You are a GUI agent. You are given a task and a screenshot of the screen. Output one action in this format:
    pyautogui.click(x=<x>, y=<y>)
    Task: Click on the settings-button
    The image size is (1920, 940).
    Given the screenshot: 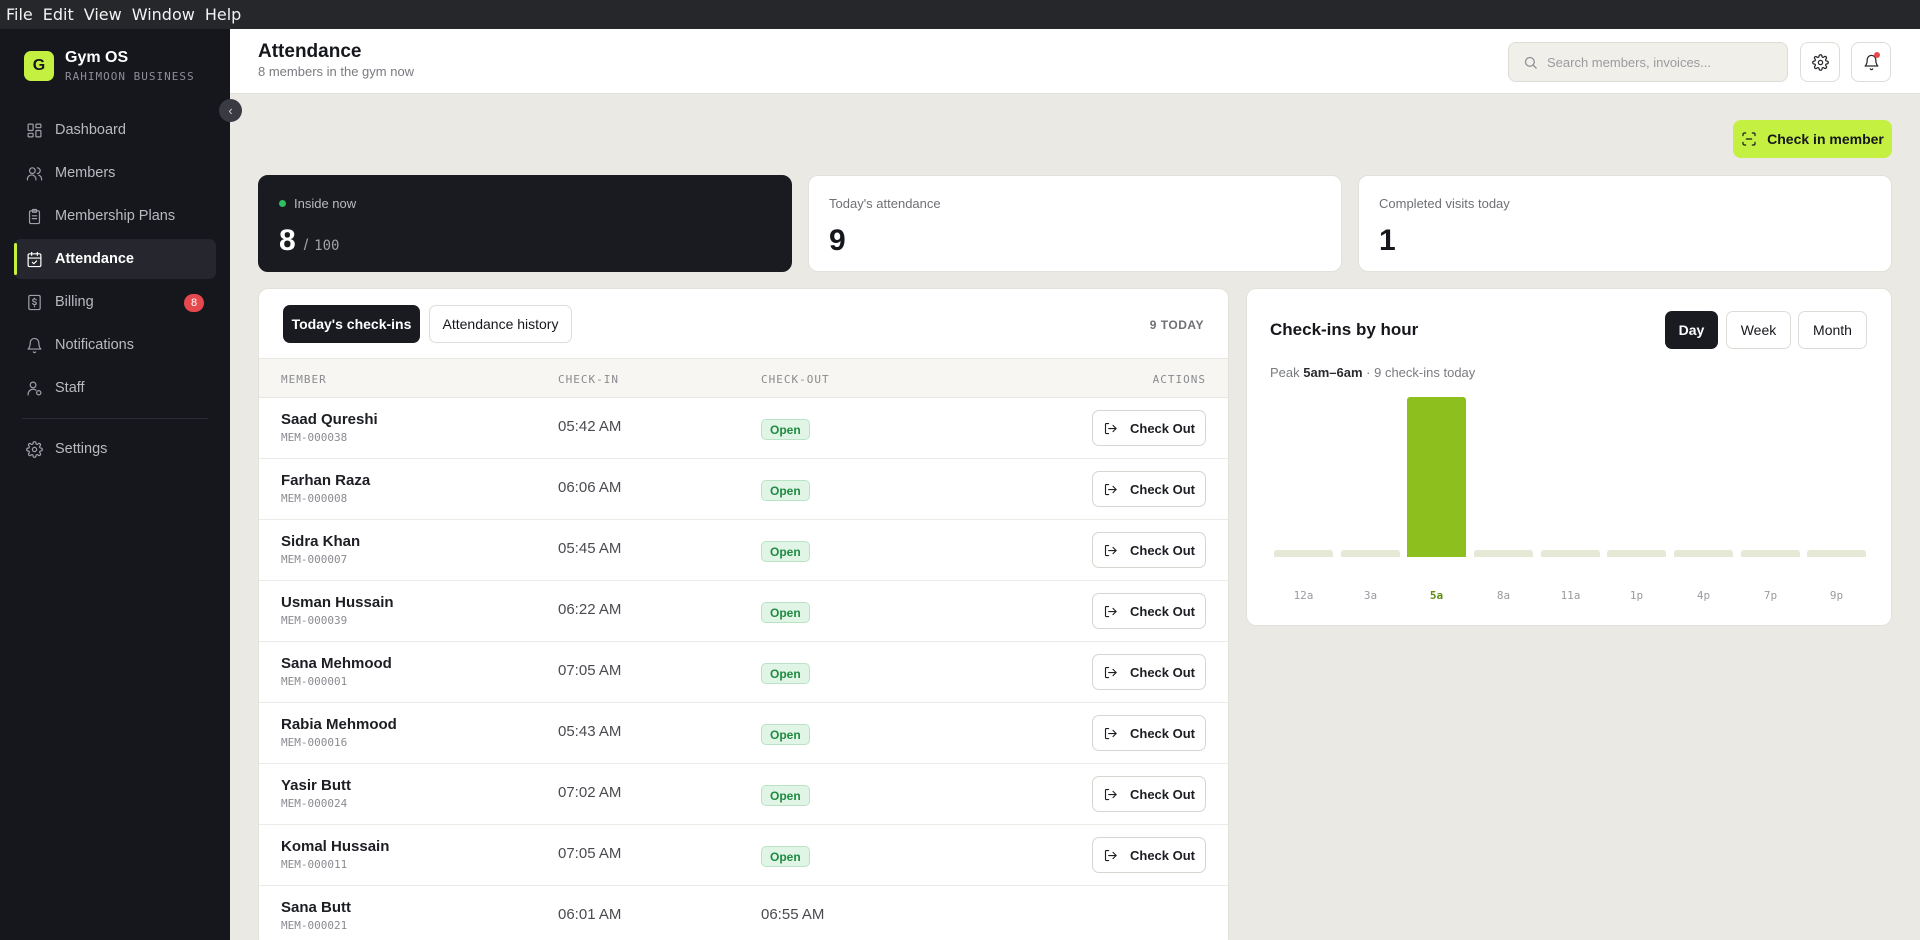 What is the action you would take?
    pyautogui.click(x=1820, y=62)
    